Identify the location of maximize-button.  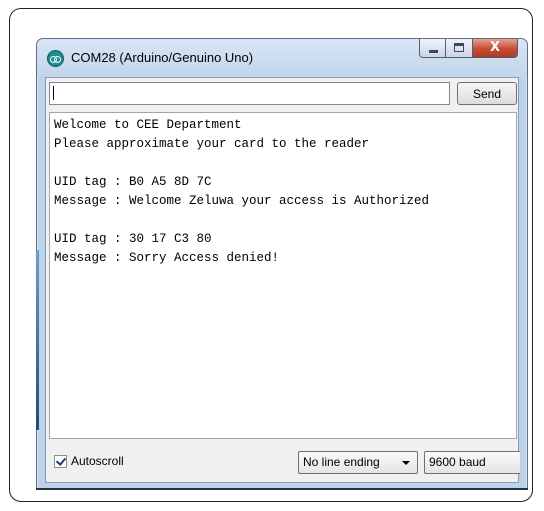
(459, 48).